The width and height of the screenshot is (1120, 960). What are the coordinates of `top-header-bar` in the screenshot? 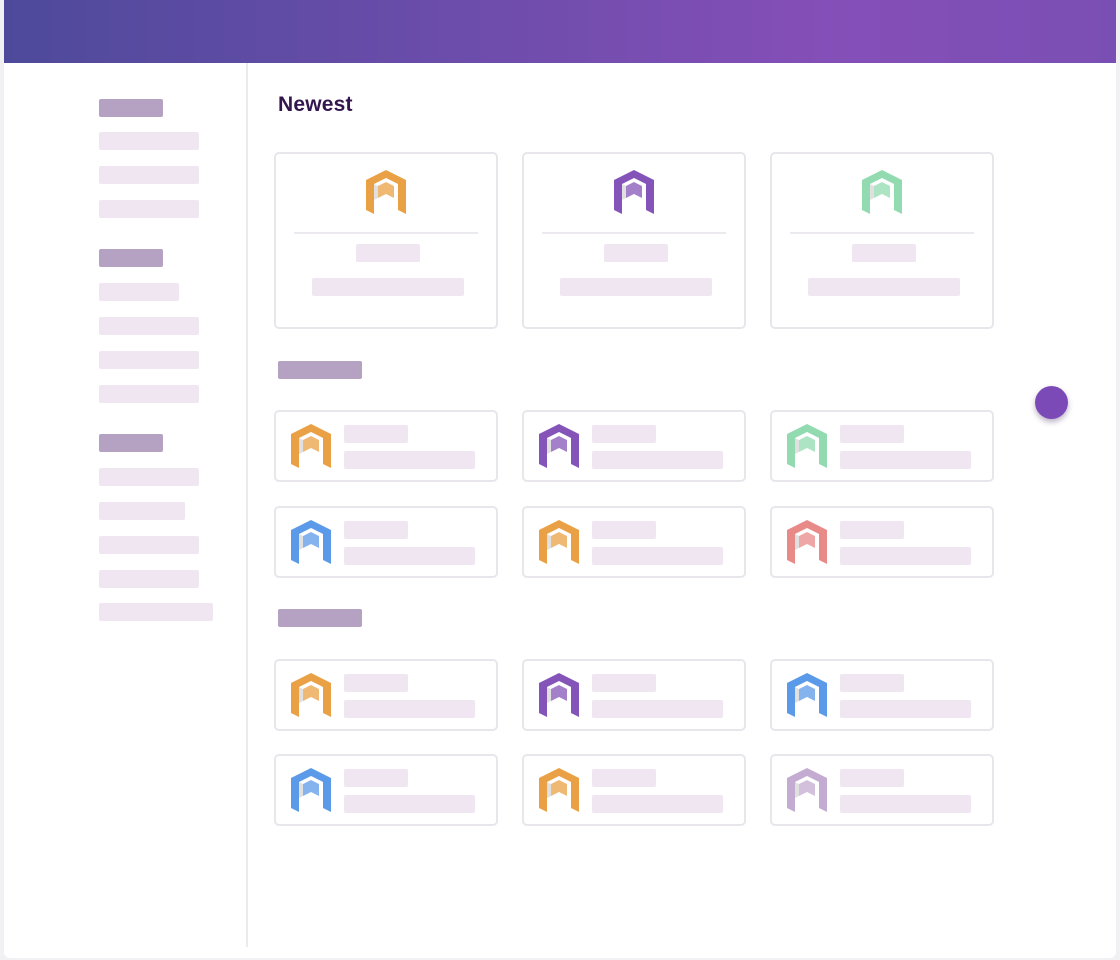 It's located at (560, 31).